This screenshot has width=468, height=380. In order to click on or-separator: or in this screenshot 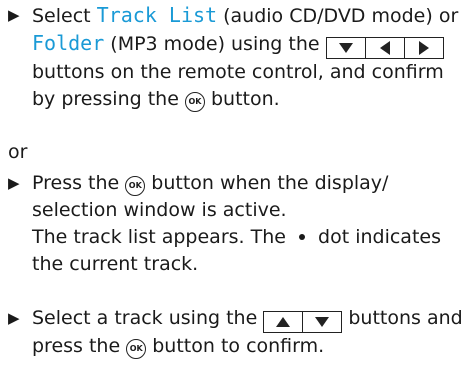, I will do `click(18, 152)`.